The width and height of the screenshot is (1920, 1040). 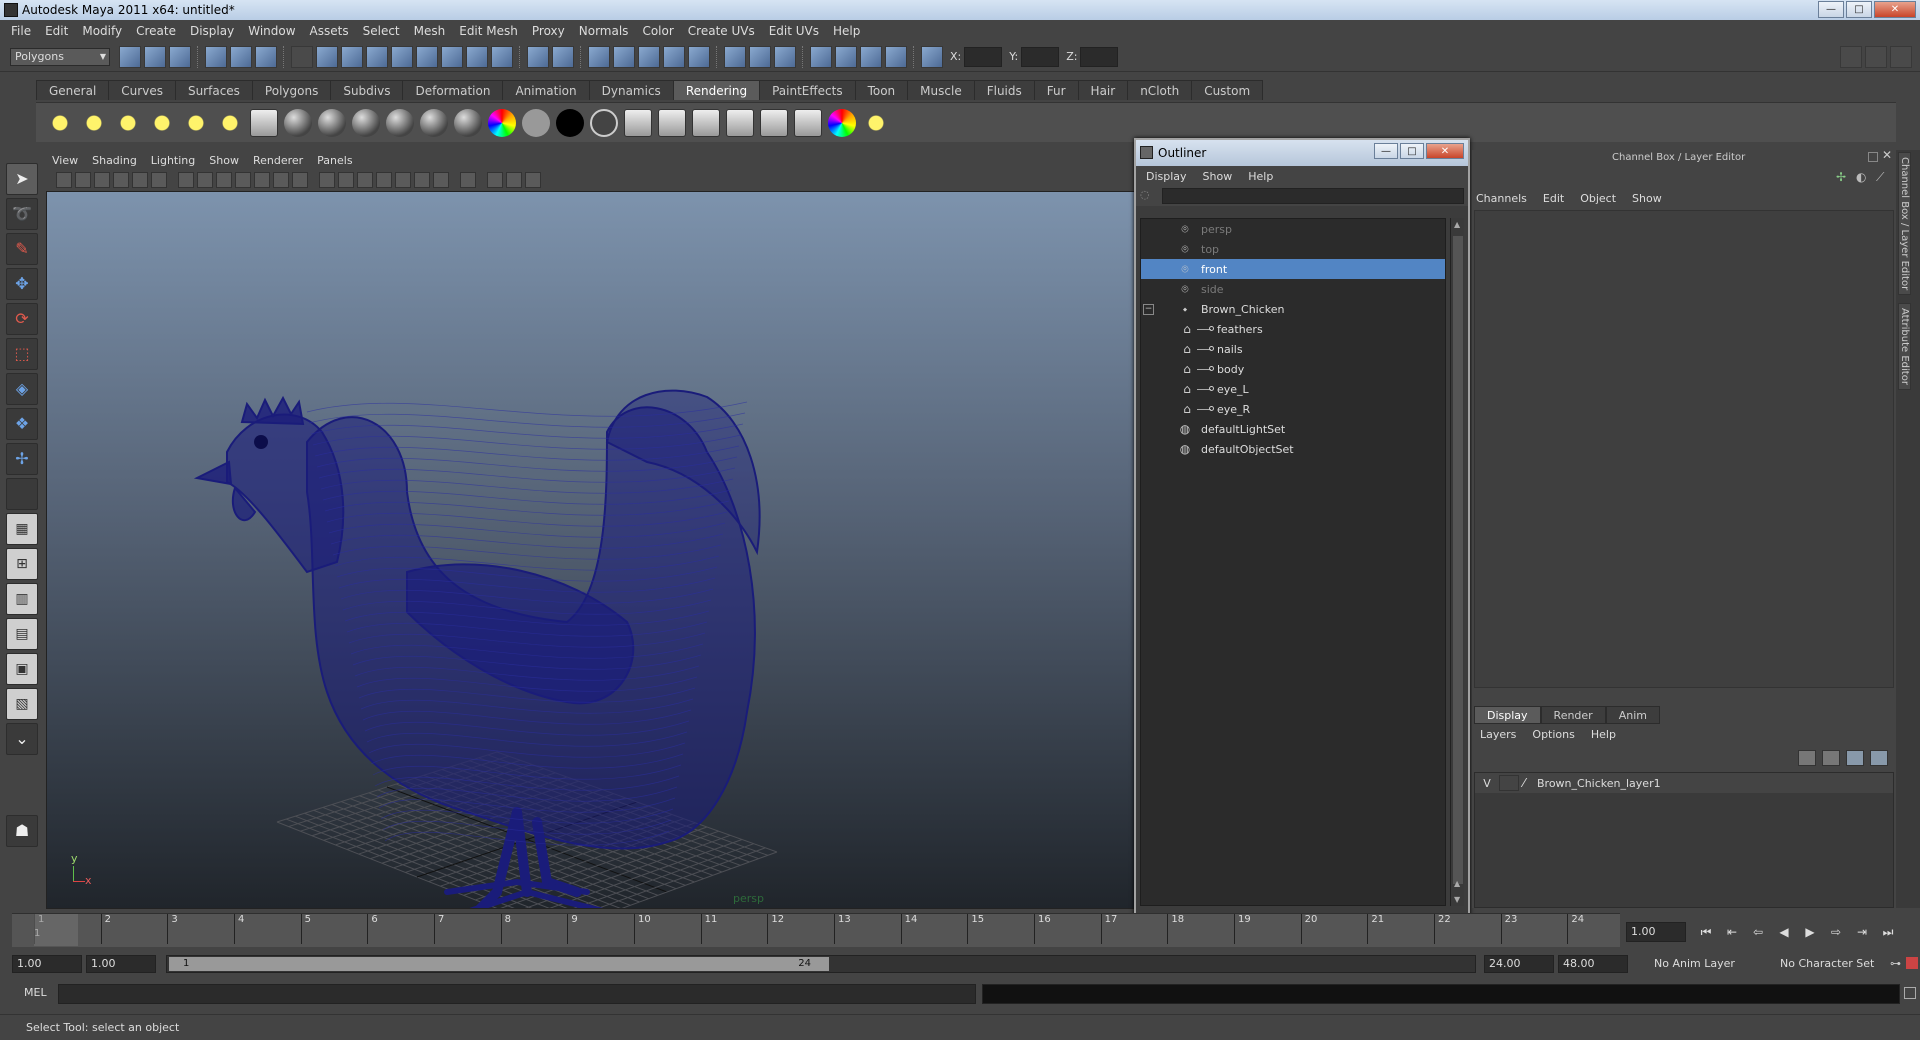 What do you see at coordinates (842, 122) in the screenshot?
I see `paint-canvas-icon` at bounding box center [842, 122].